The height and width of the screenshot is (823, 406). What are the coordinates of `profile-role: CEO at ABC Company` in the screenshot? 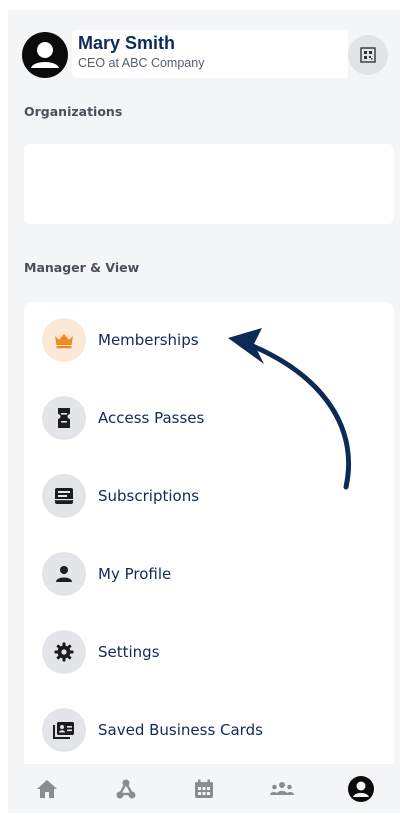 It's located at (141, 63).